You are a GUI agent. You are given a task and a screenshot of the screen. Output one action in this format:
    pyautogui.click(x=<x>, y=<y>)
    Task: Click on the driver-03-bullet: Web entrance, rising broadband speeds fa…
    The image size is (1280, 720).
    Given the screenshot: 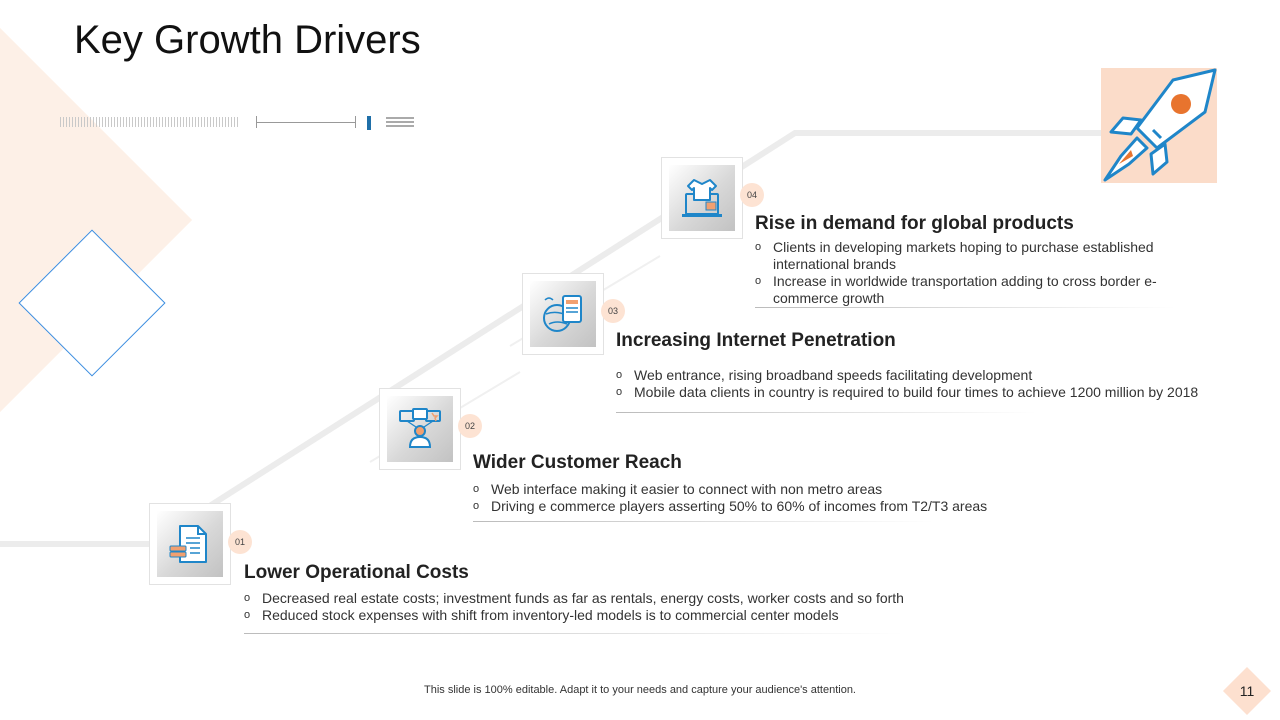 What is the action you would take?
    pyautogui.click(x=921, y=375)
    